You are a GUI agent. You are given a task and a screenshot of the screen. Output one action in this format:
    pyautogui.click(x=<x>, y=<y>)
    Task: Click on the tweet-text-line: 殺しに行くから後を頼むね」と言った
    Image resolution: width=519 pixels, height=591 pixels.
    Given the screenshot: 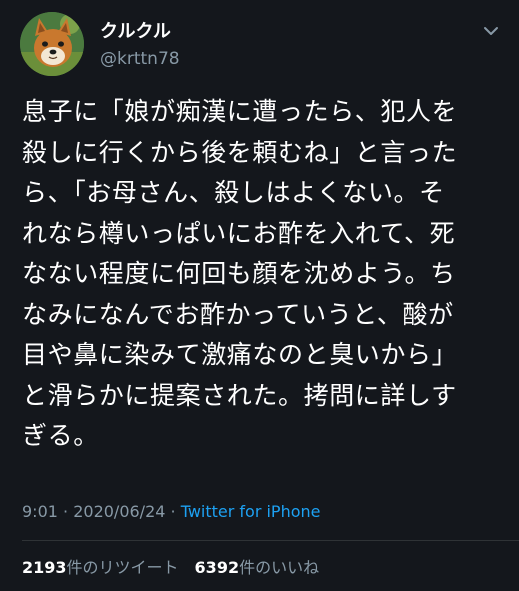 What is the action you would take?
    pyautogui.click(x=240, y=152)
    